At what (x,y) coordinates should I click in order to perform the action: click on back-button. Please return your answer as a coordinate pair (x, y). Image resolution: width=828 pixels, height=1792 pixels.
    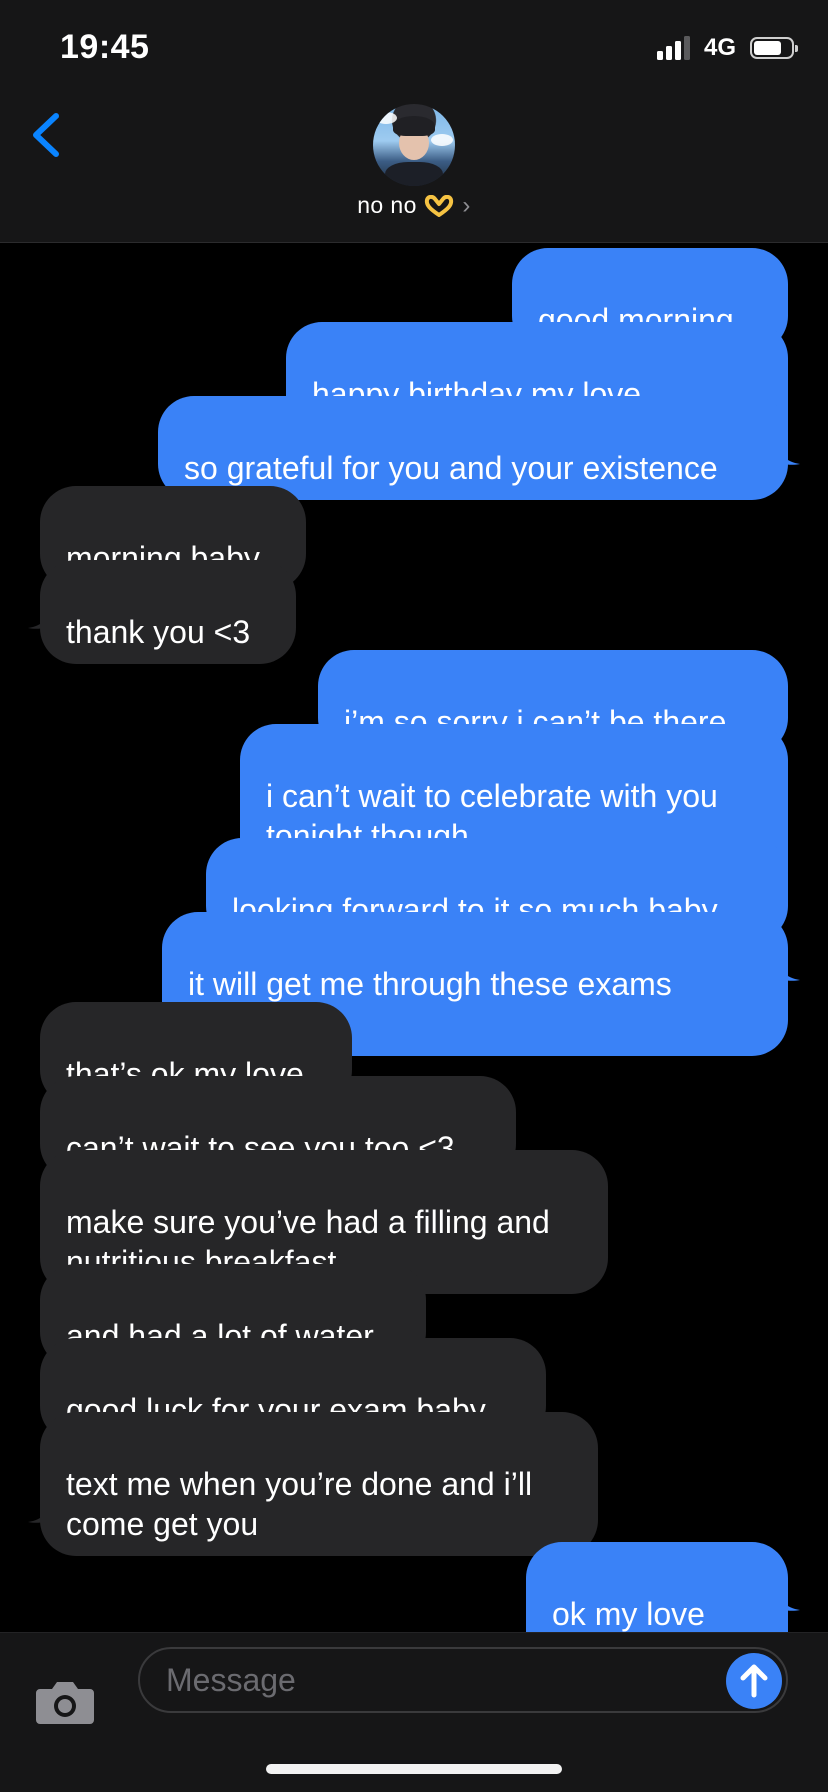
    Looking at the image, I should click on (48, 135).